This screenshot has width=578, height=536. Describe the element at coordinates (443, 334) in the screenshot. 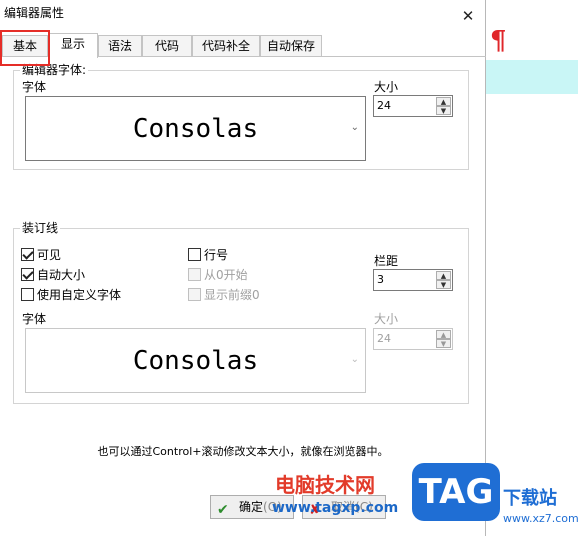

I see `gutter-spin-up-icon: ▲` at that location.